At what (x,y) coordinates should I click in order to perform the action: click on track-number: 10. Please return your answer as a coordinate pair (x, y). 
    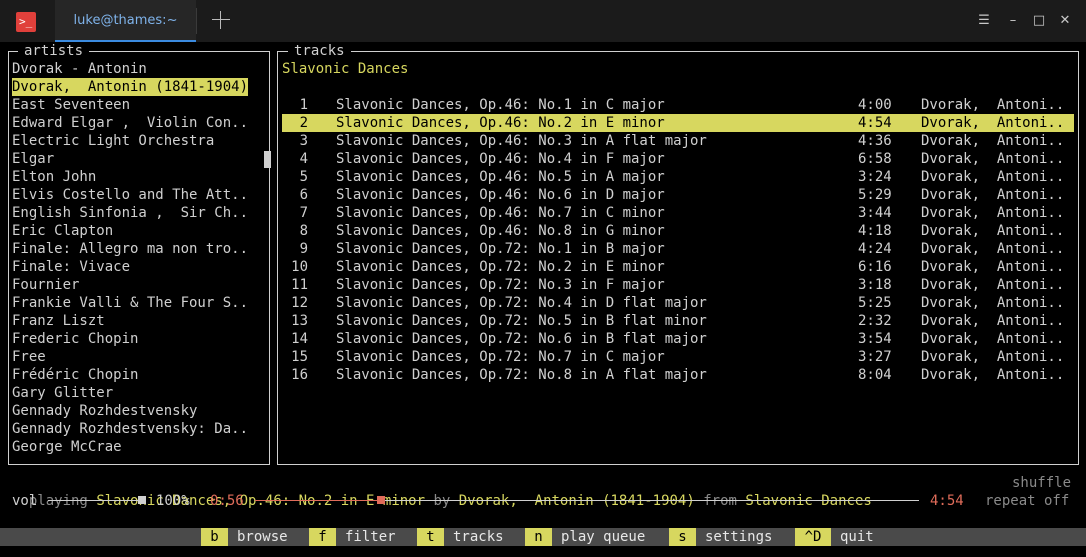
    Looking at the image, I should click on (299, 267).